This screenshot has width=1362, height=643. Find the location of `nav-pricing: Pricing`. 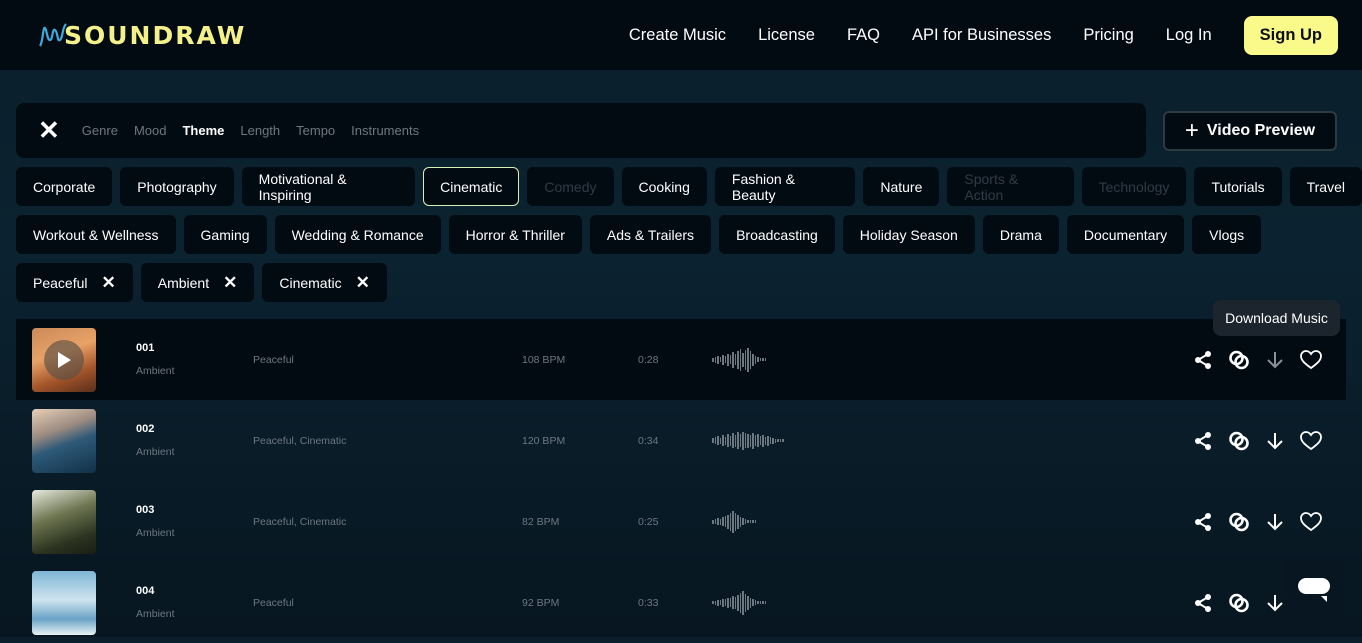

nav-pricing: Pricing is located at coordinates (1108, 35).